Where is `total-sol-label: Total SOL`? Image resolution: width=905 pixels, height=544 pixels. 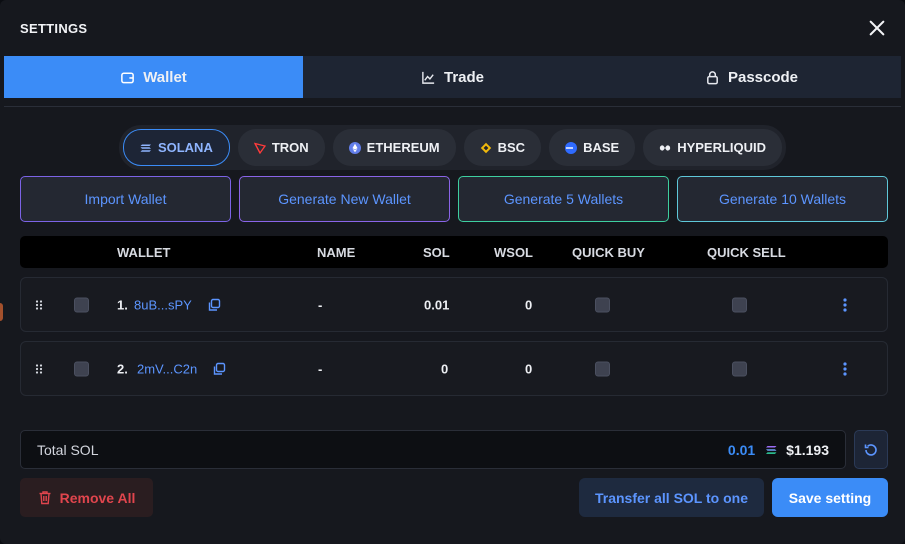 total-sol-label: Total SOL is located at coordinates (68, 449).